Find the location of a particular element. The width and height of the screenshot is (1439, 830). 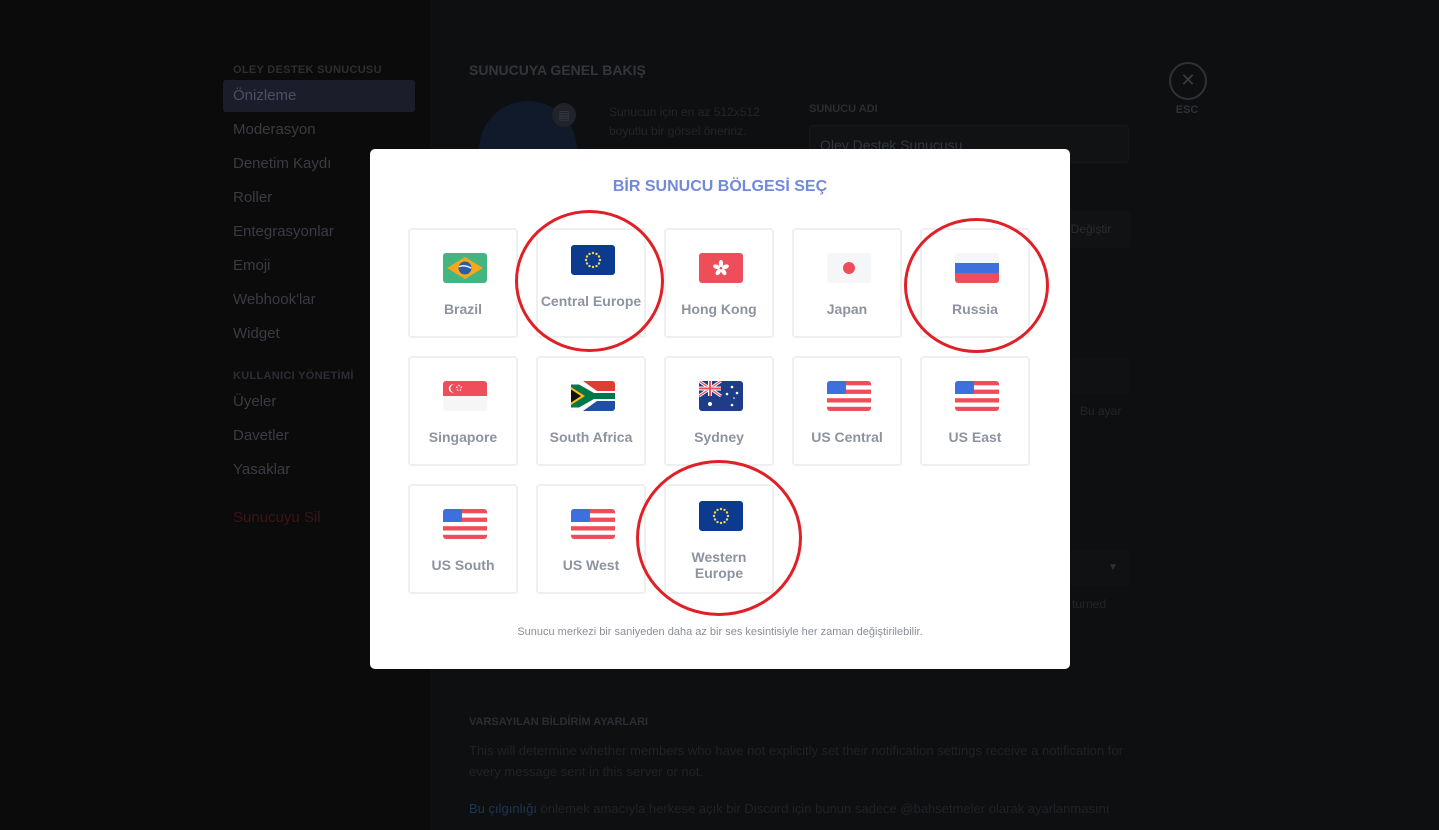

br-flag-icon is located at coordinates (465, 268).